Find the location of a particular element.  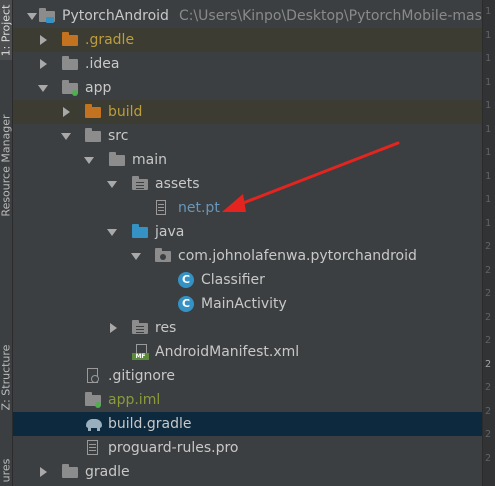

tree-item-label: AndroidManifest.xml is located at coordinates (227, 352).